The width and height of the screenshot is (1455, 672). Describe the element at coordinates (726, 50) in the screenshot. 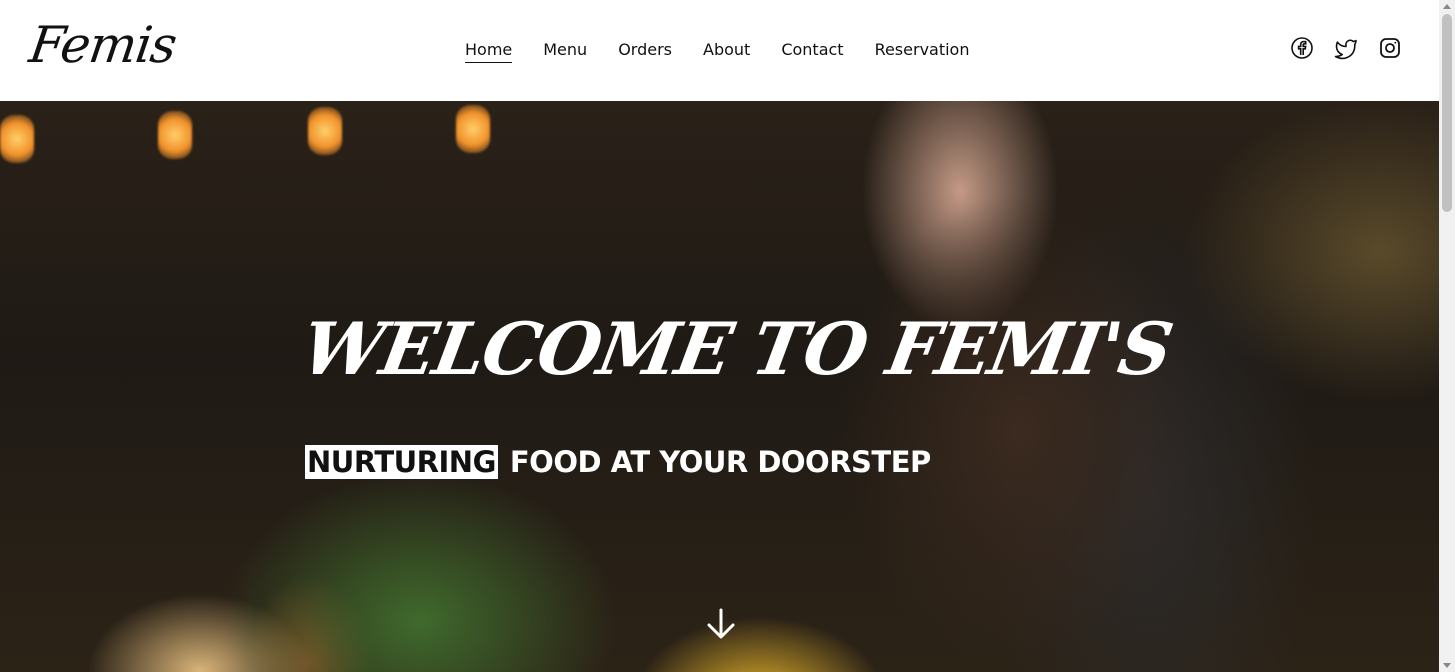

I see `nav-about-link: About` at that location.